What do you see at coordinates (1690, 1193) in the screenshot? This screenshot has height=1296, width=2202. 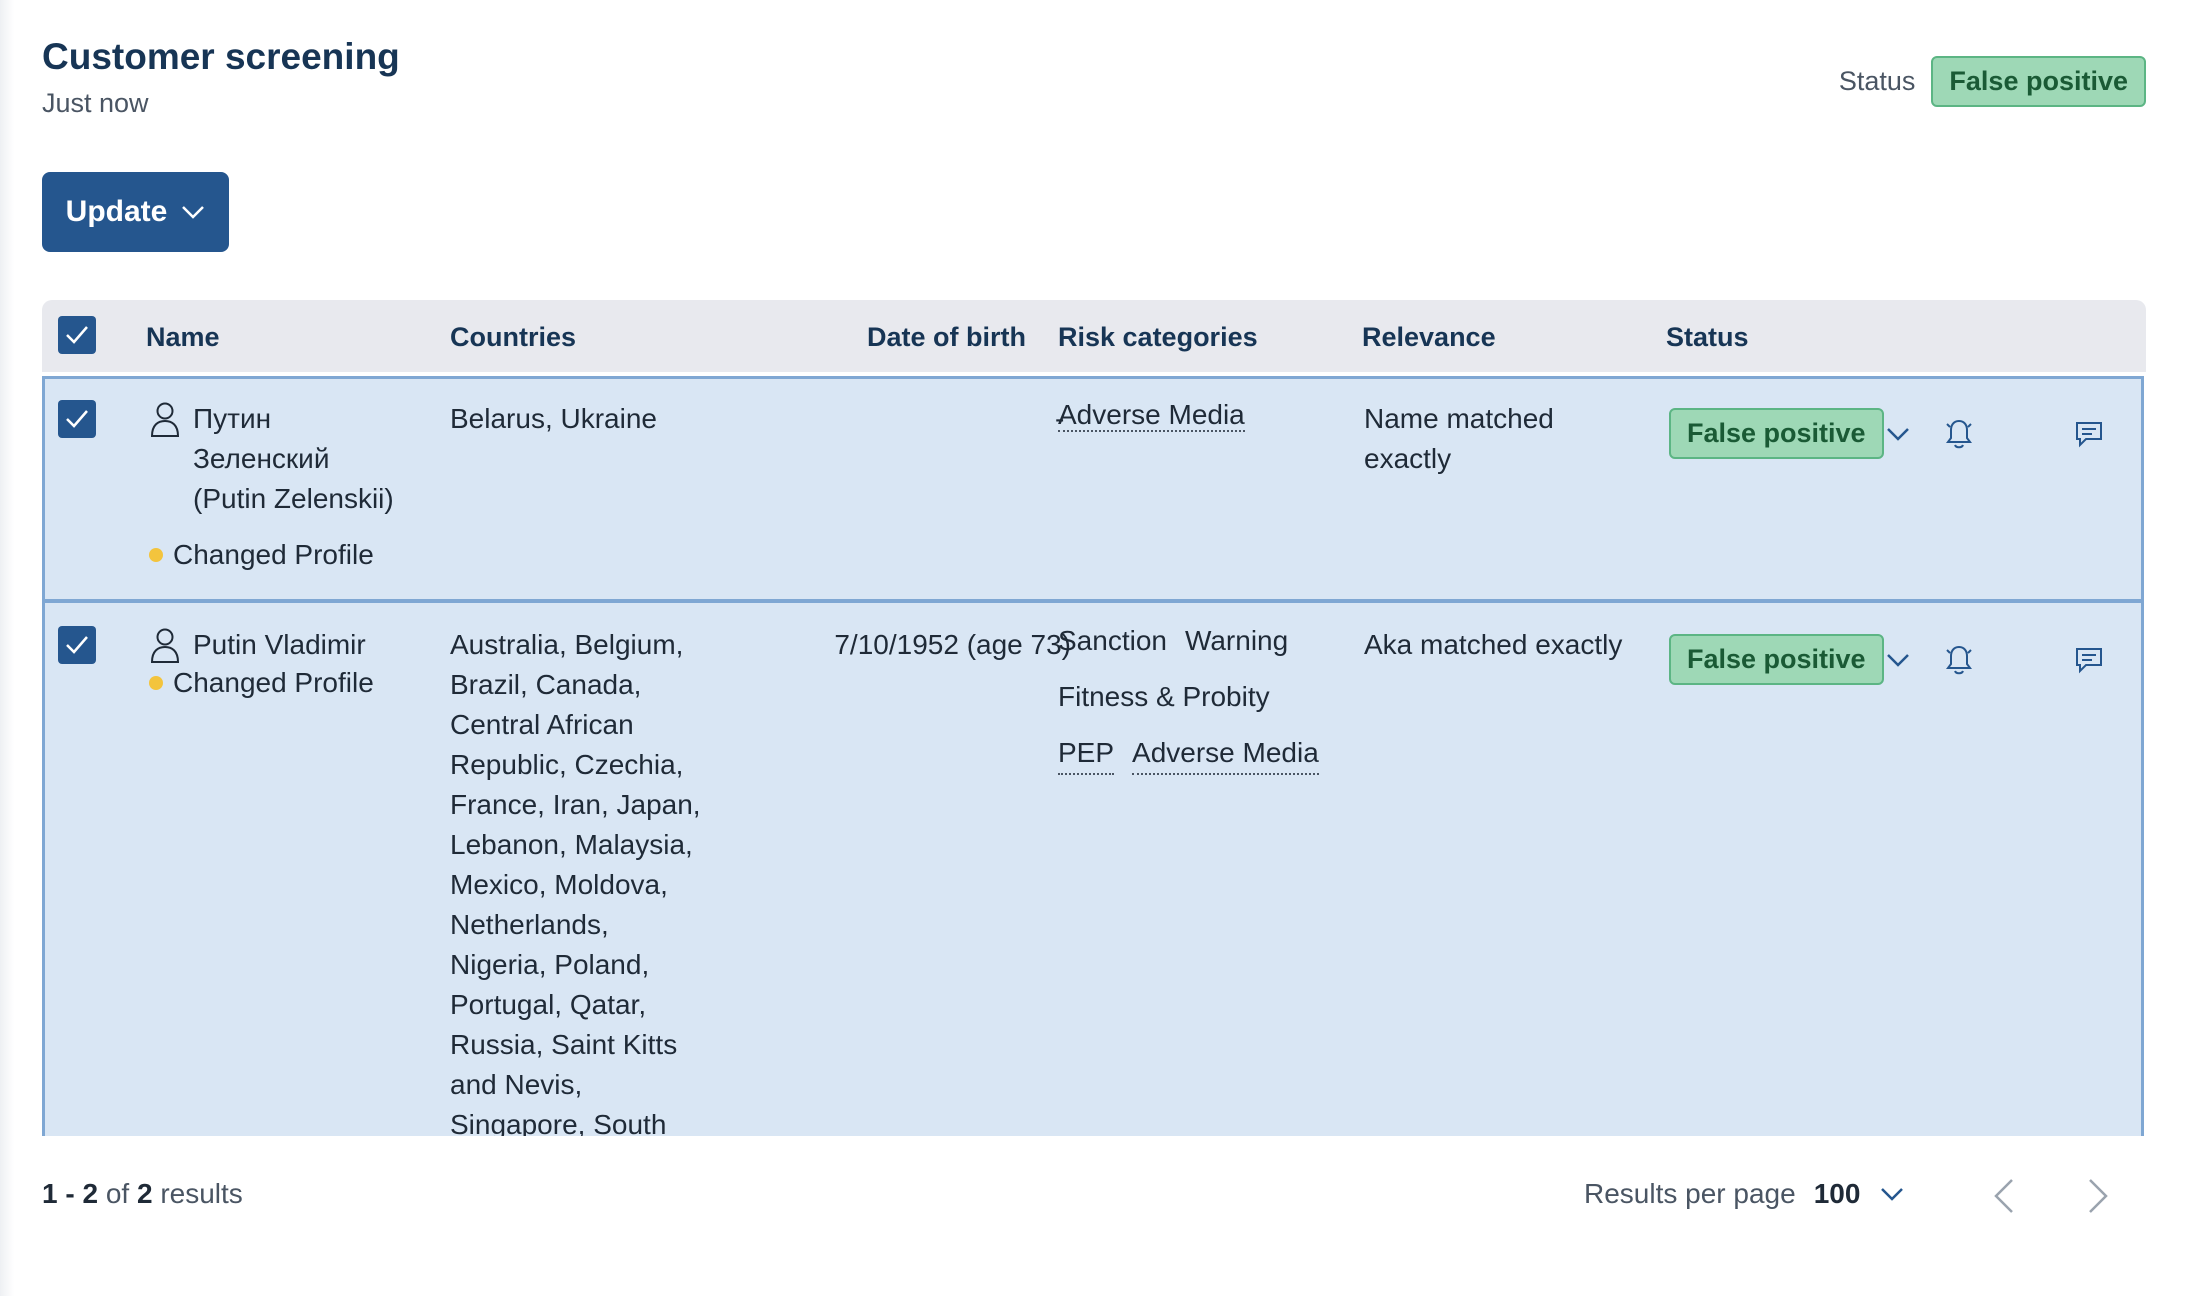 I see `results-per-page-label: Results per page` at bounding box center [1690, 1193].